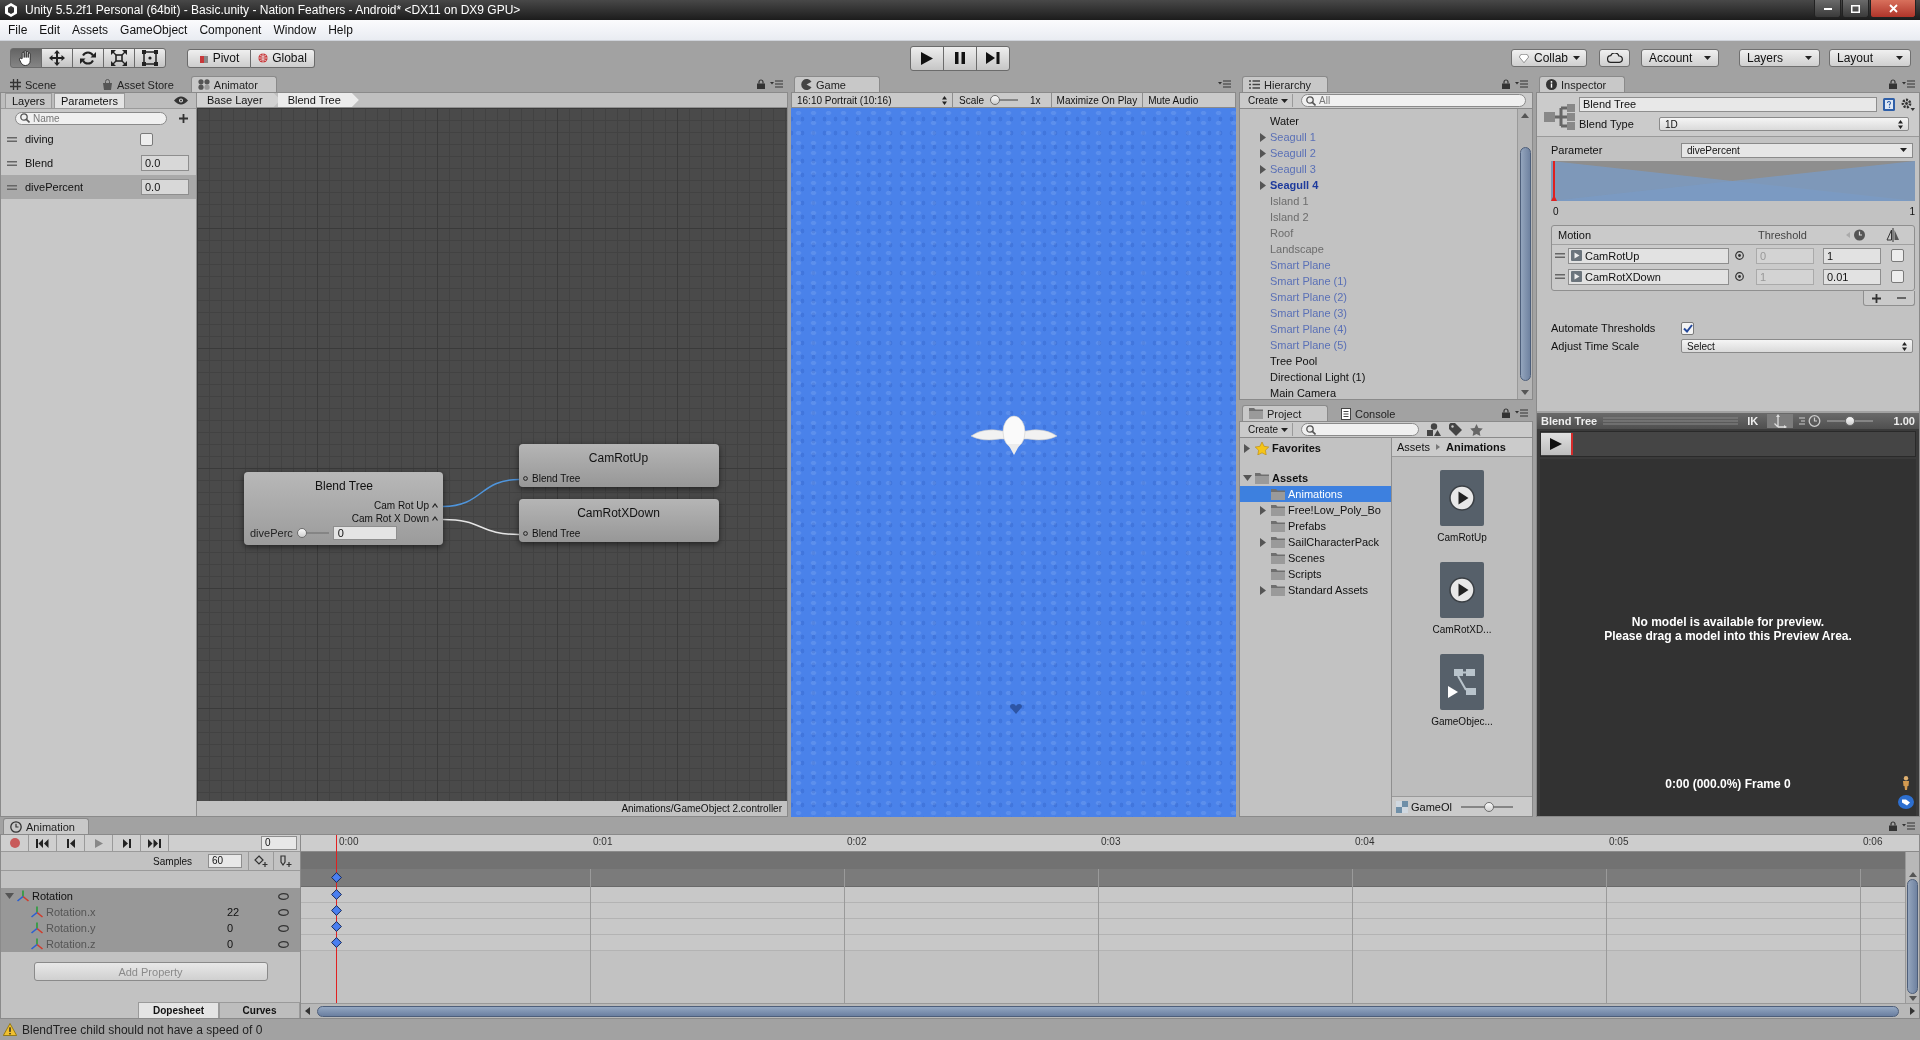 This screenshot has height=1040, width=1920. I want to click on maximize-button, so click(1855, 9).